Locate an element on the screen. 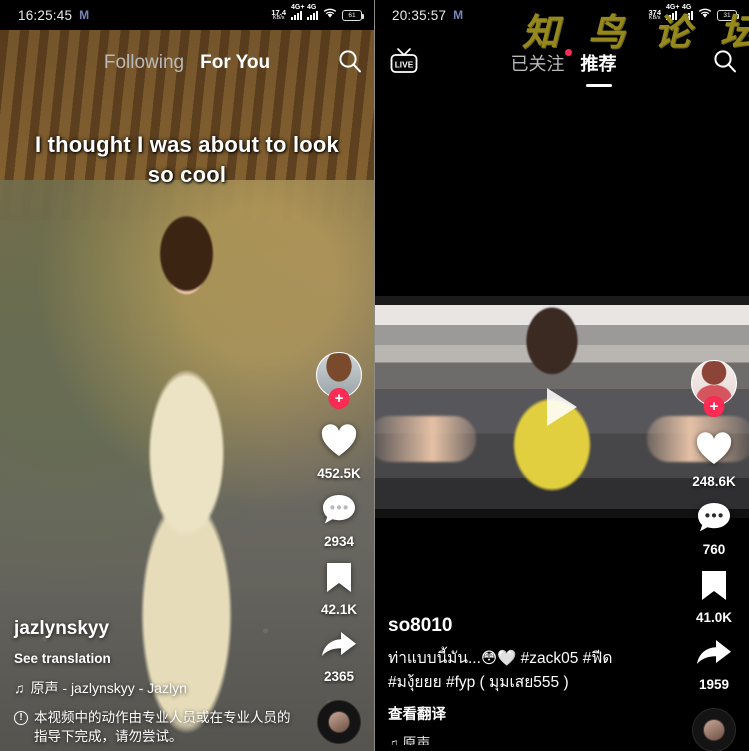 The height and width of the screenshot is (751, 749). share-action: 2365 is located at coordinates (339, 656).